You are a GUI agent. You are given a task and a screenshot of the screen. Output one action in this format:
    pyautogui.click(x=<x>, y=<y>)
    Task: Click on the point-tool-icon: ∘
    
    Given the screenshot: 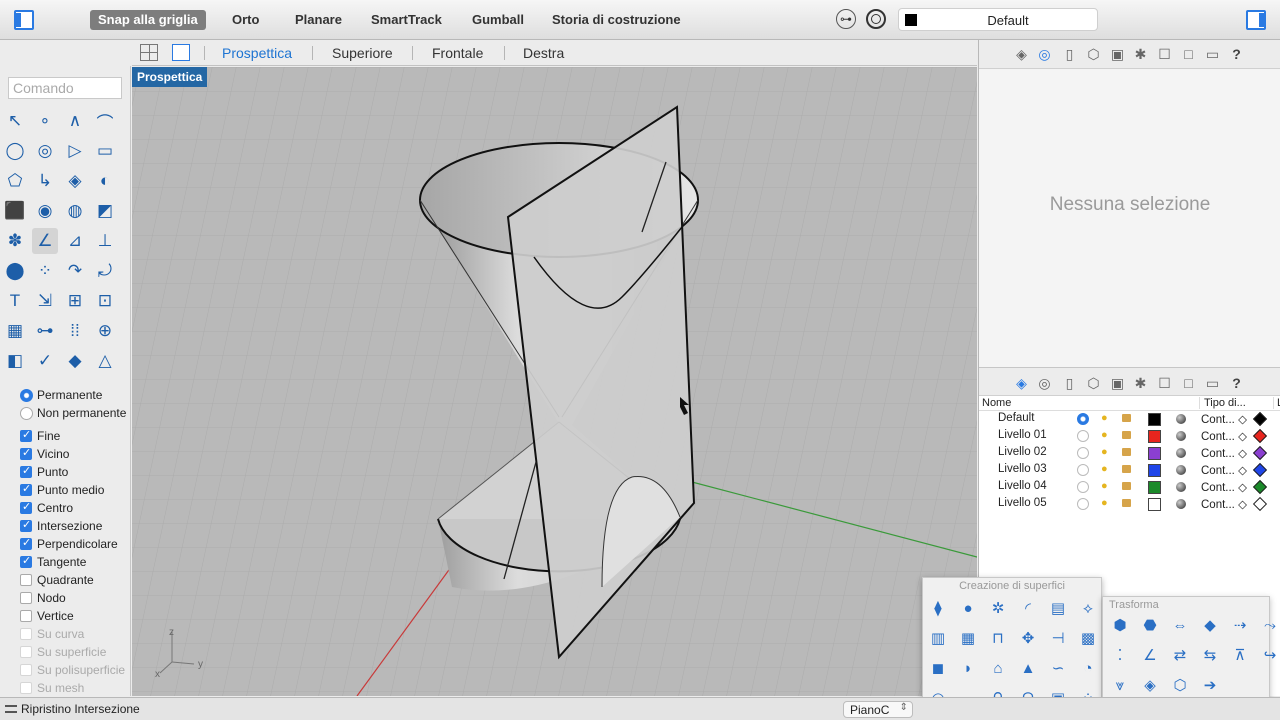 What is the action you would take?
    pyautogui.click(x=45, y=121)
    